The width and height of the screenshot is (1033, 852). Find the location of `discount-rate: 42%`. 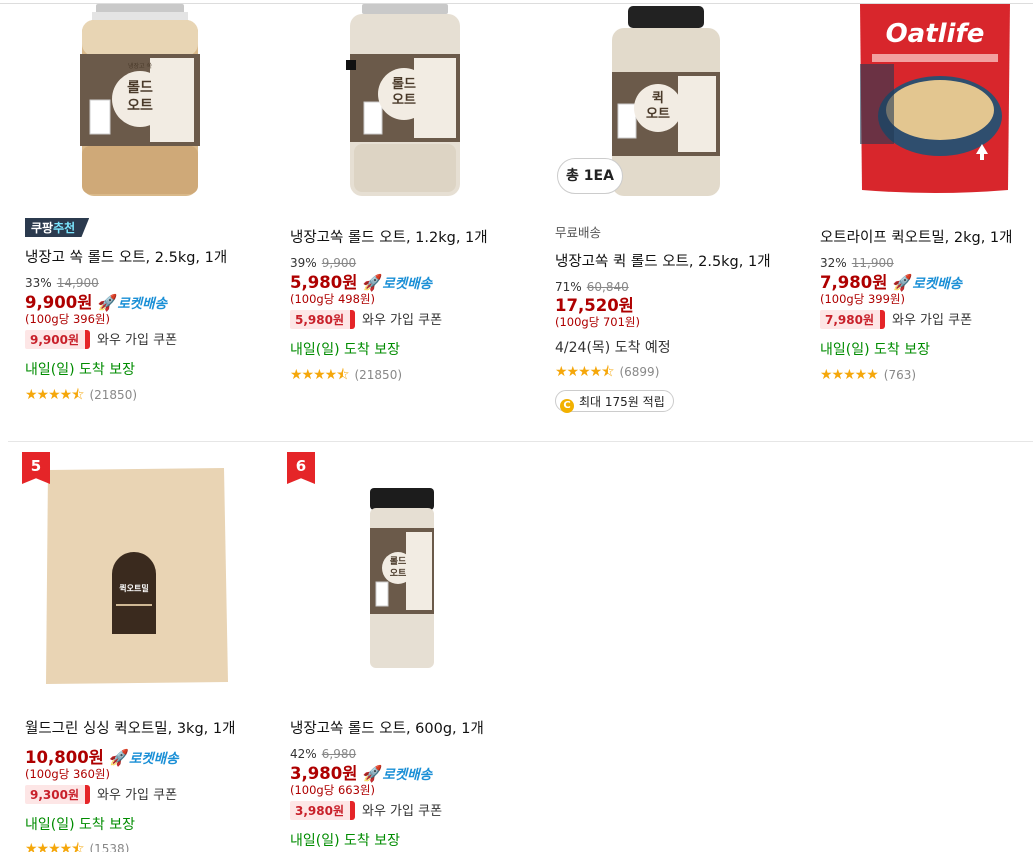

discount-rate: 42% is located at coordinates (303, 754).